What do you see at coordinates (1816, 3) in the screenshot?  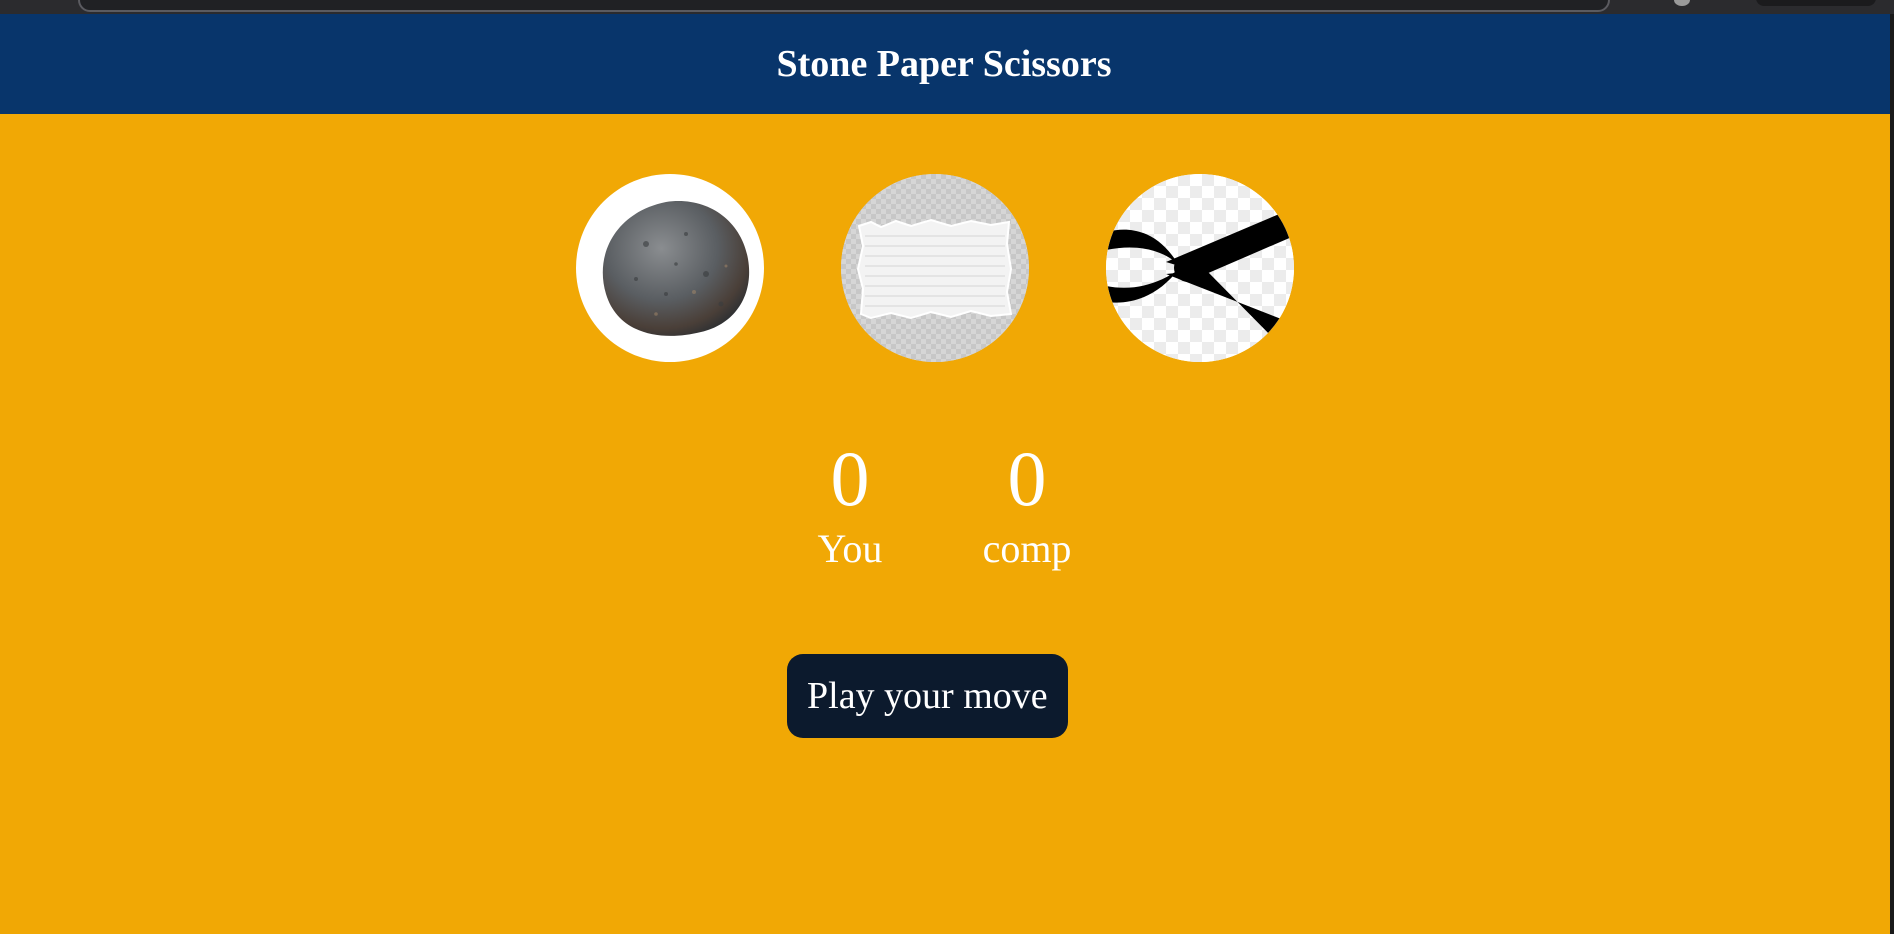 I see `extension-button` at bounding box center [1816, 3].